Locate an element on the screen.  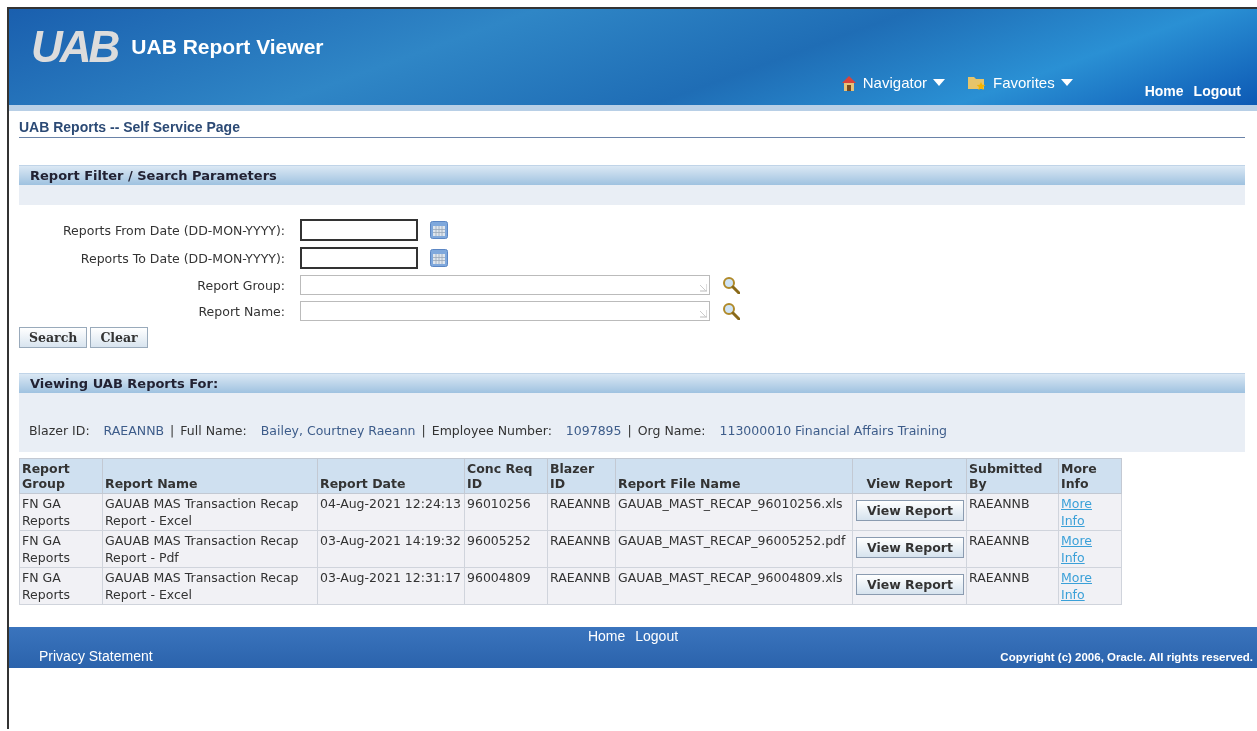
column-header: Blazer ID is located at coordinates (581, 476).